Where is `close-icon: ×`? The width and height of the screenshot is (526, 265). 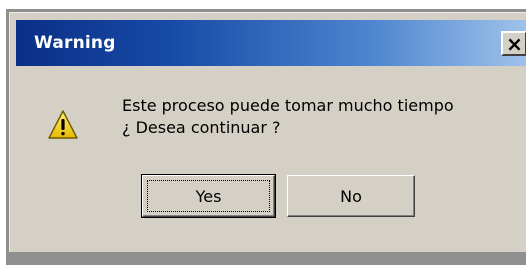
close-icon: × is located at coordinates (514, 43).